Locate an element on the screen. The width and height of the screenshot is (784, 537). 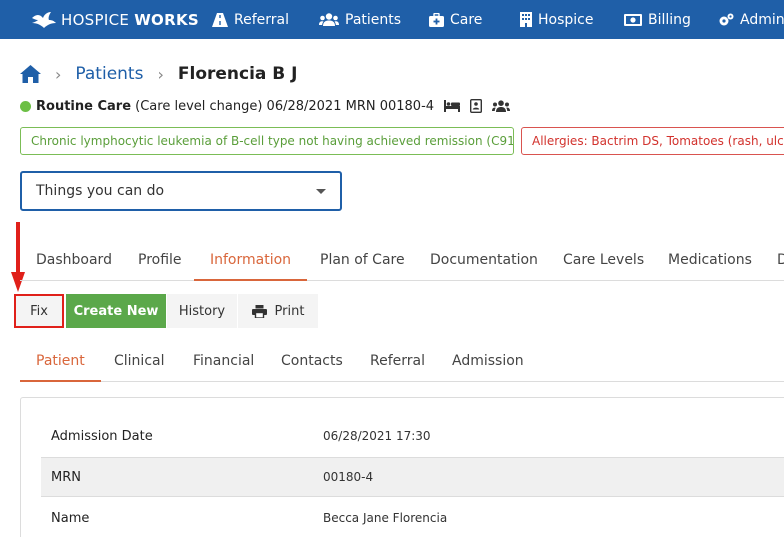
actions-dropdown: Things you can do is located at coordinates (181, 191).